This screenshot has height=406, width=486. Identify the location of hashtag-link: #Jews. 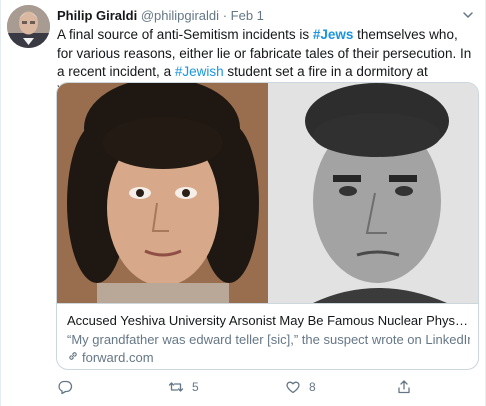
(333, 34).